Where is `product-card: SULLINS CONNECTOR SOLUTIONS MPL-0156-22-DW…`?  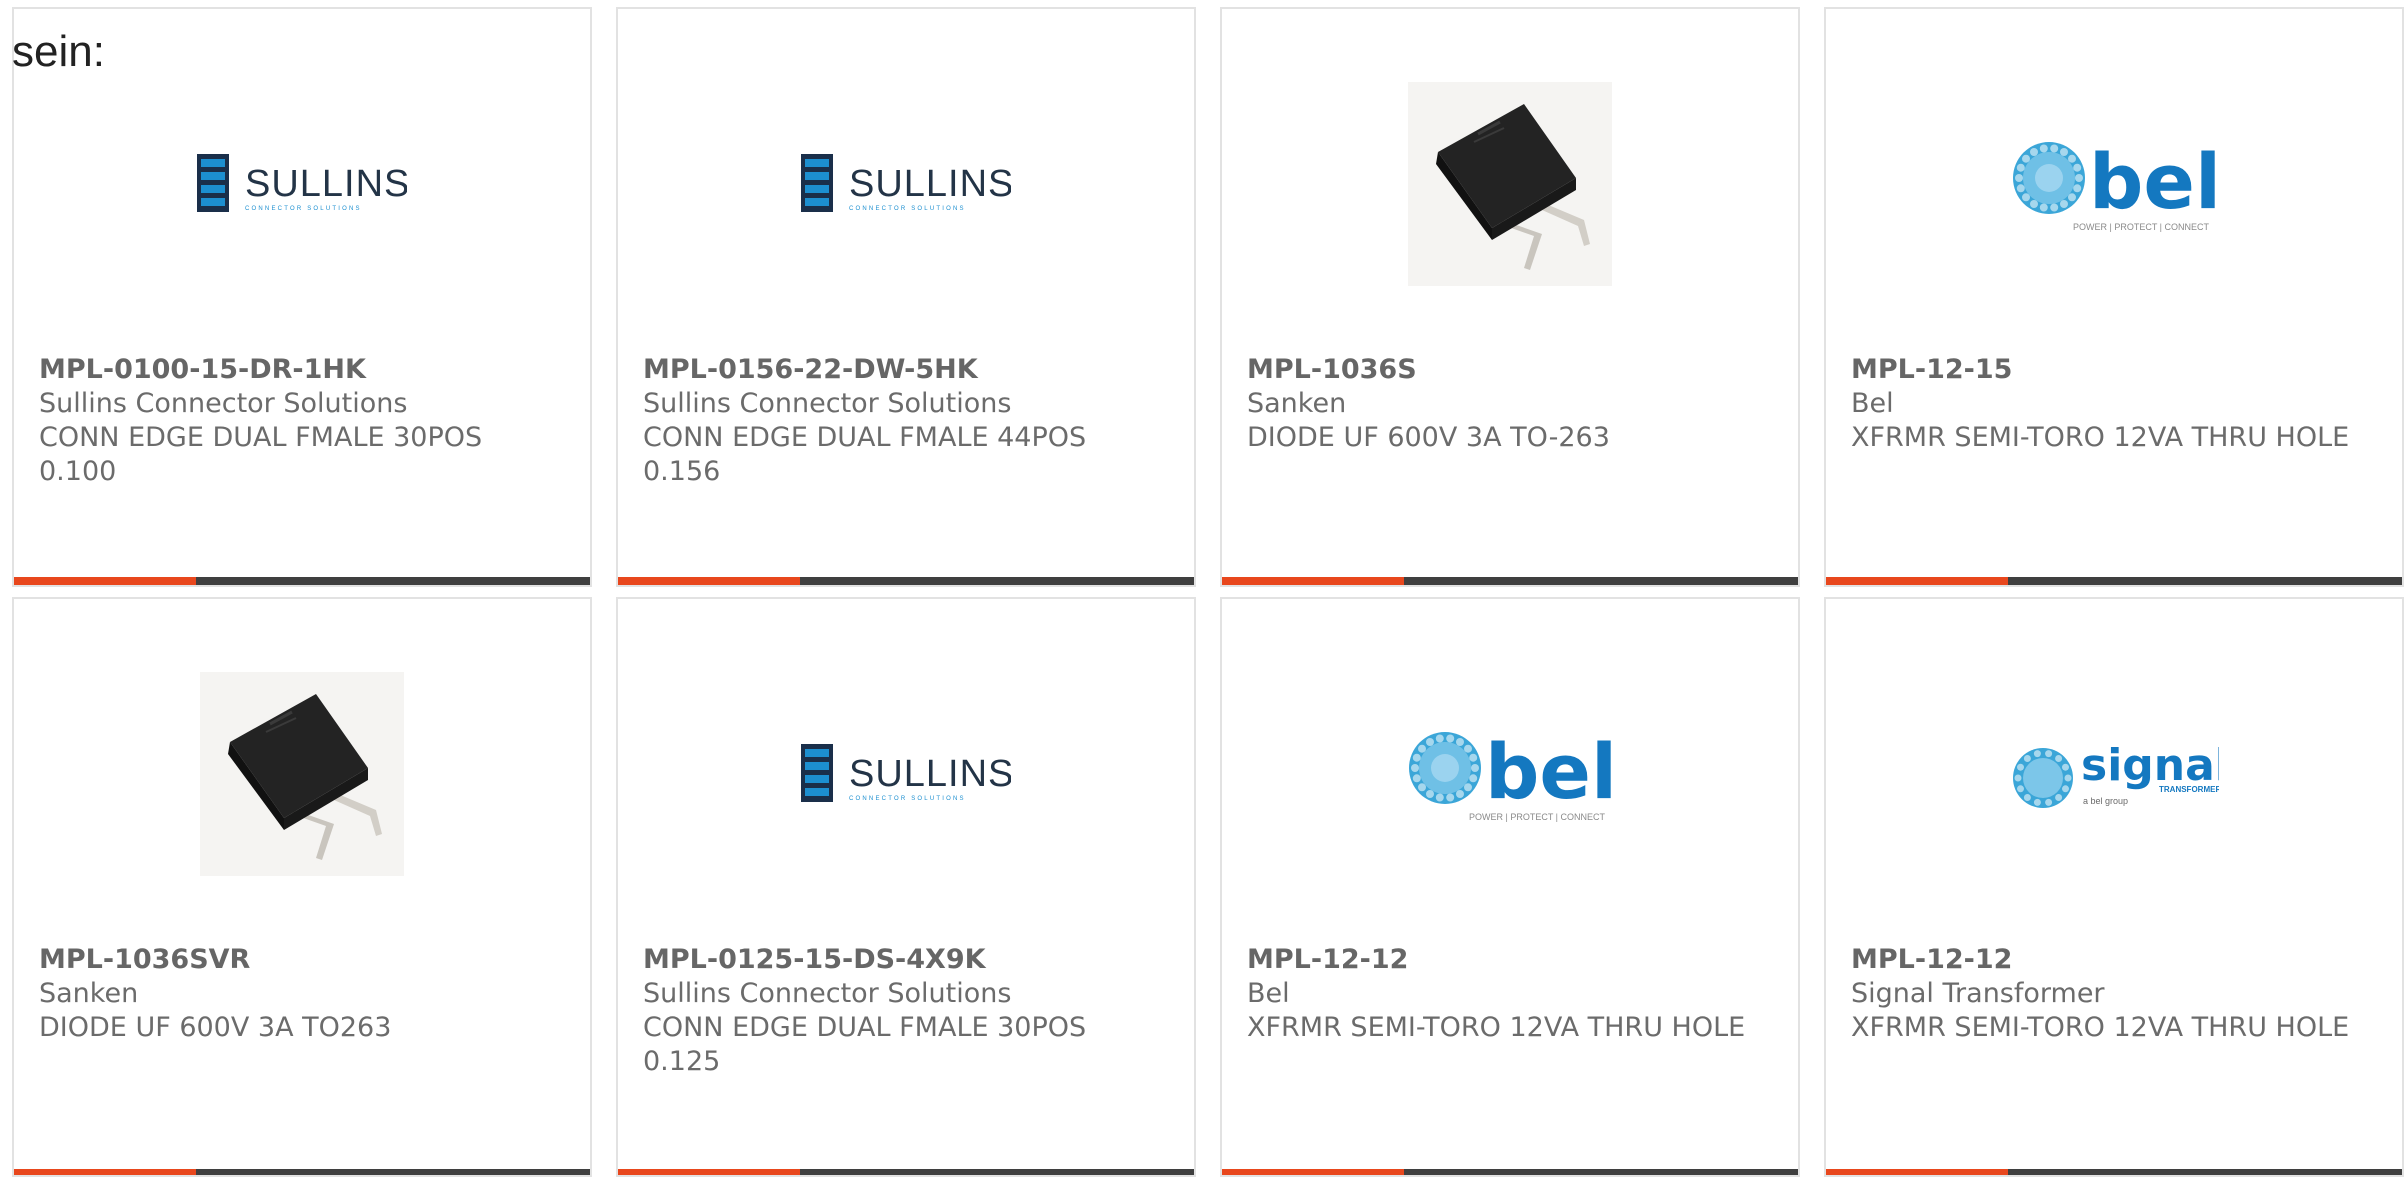
product-card: SULLINS CONNECTOR SOLUTIONS MPL-0156-22-DW… is located at coordinates (906, 297).